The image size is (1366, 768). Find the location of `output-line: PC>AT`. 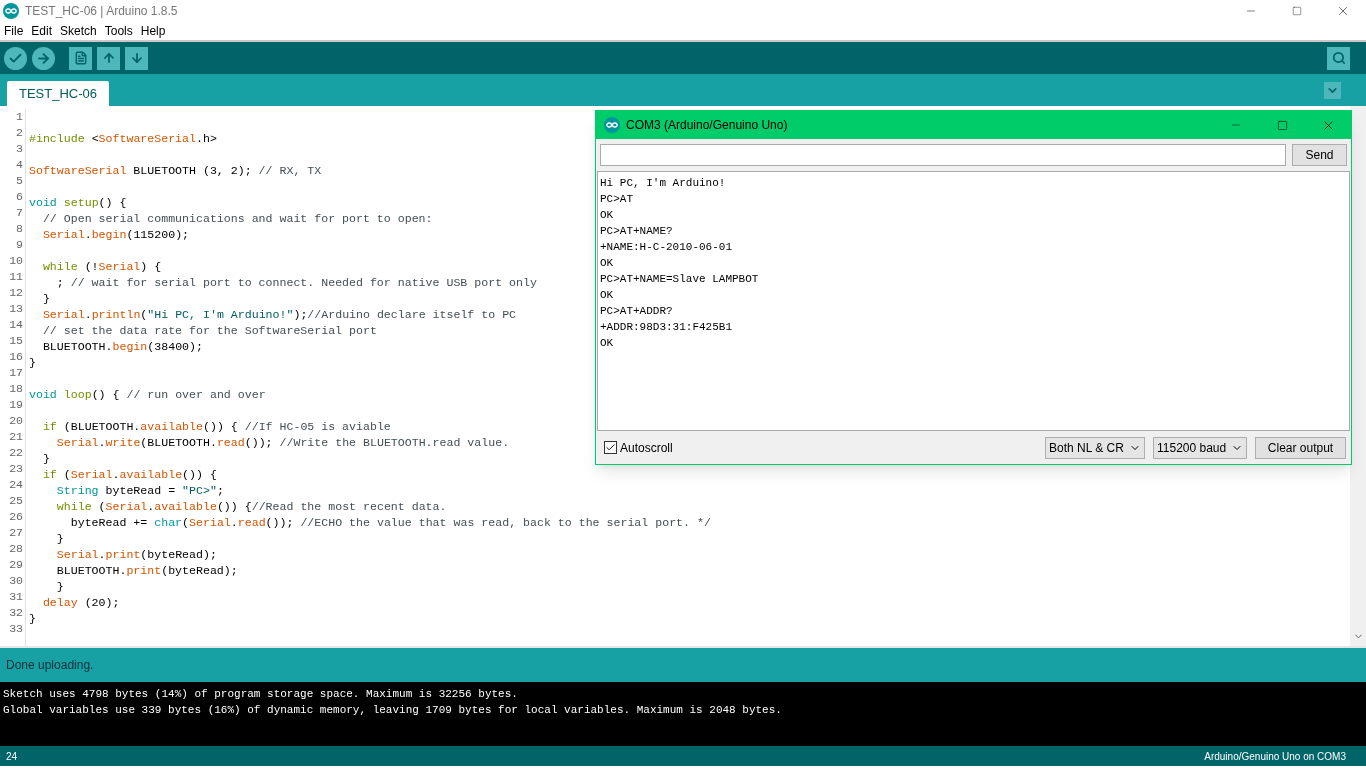

output-line: PC>AT is located at coordinates (617, 199).